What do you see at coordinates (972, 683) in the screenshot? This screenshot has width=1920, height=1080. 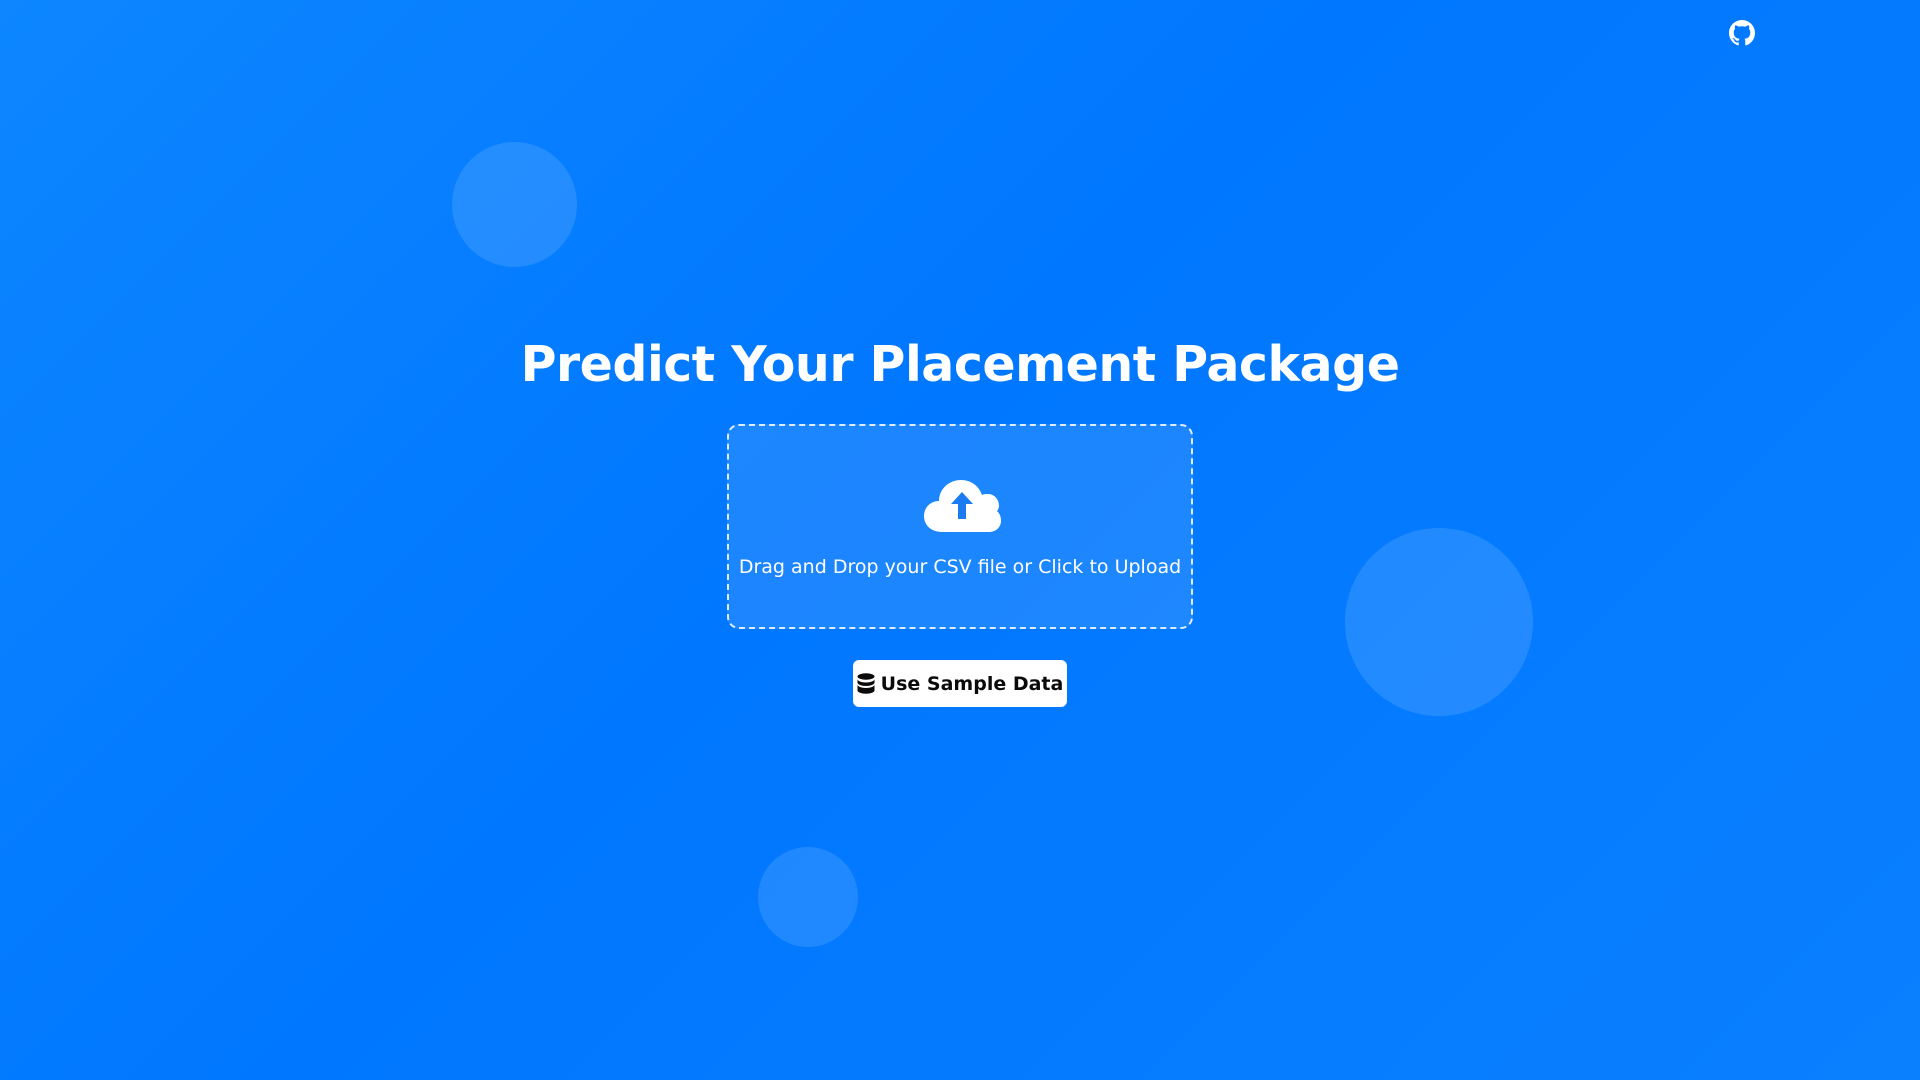 I see `use-sample-data-label: Use Sample Data` at bounding box center [972, 683].